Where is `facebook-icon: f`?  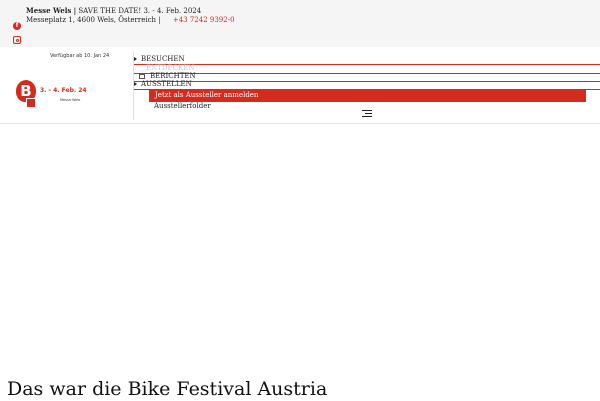 facebook-icon: f is located at coordinates (17, 26).